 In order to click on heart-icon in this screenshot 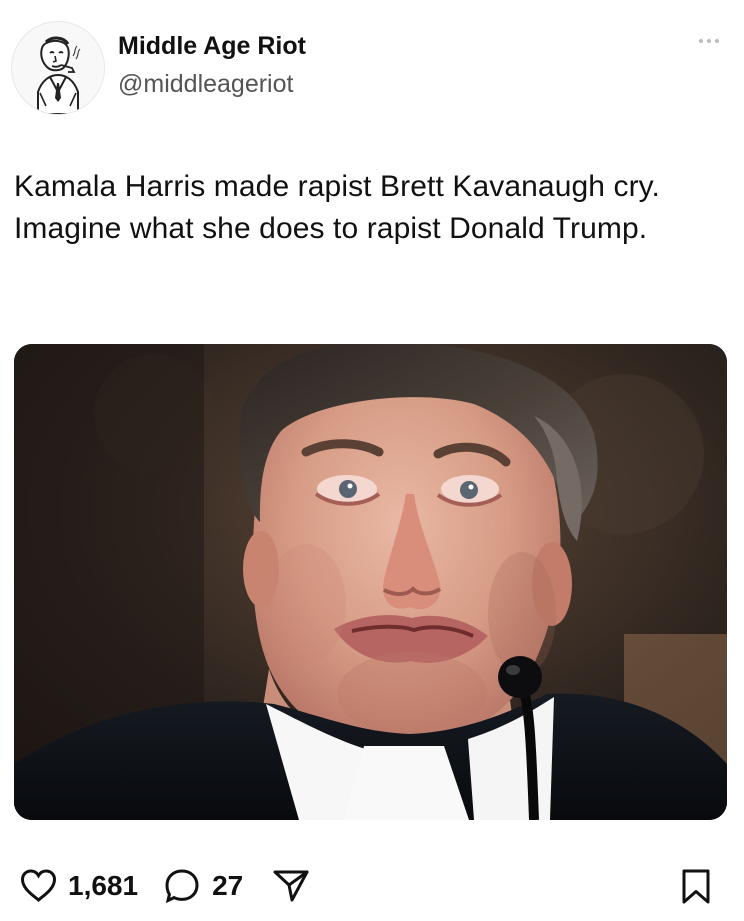, I will do `click(38, 886)`.